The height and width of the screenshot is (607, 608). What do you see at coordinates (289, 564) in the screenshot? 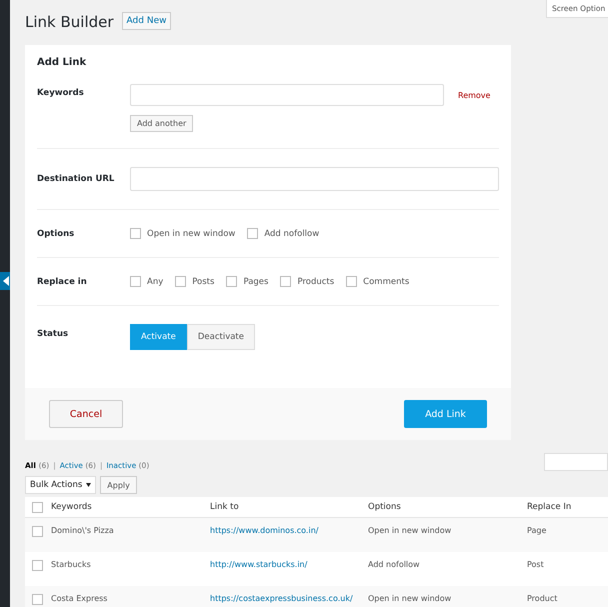
I see `url-link: http://www.starbucks.in/` at bounding box center [289, 564].